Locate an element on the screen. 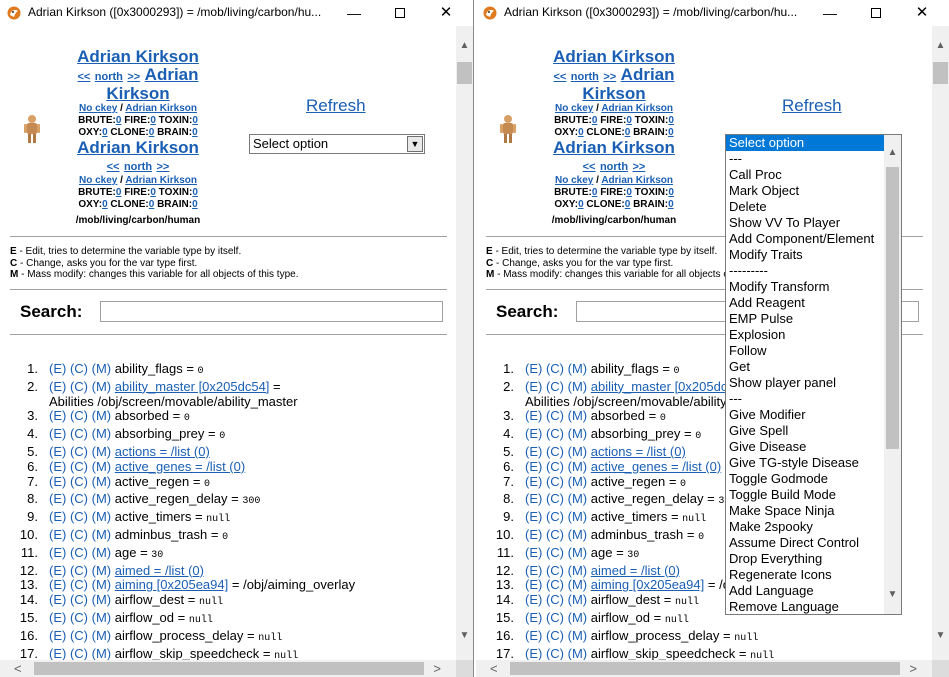 The height and width of the screenshot is (677, 949). action-select: Select option ▼ is located at coordinates (337, 144).